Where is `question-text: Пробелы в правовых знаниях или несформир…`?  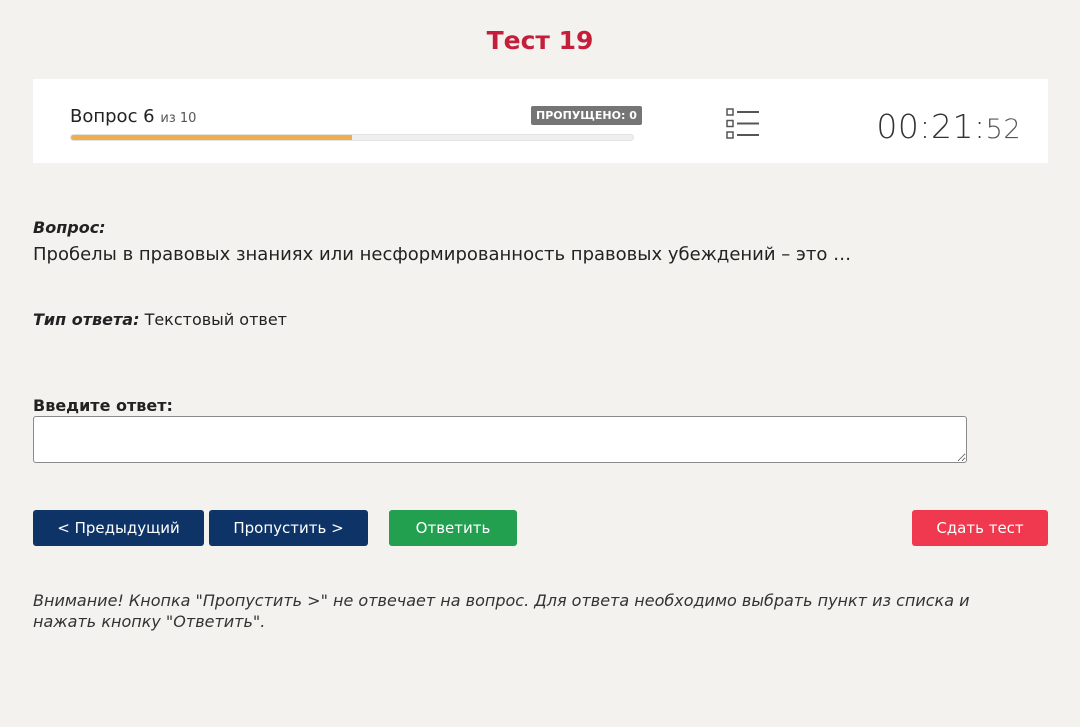
question-text: Пробелы в правовых знаниях или несформир… is located at coordinates (442, 254).